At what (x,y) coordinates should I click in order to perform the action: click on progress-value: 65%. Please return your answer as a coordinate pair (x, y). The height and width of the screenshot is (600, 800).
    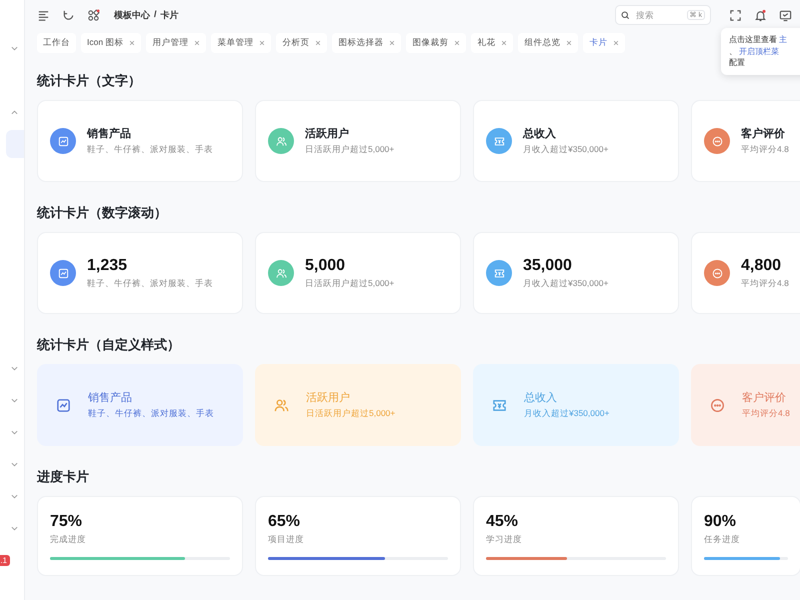
    Looking at the image, I should click on (285, 521).